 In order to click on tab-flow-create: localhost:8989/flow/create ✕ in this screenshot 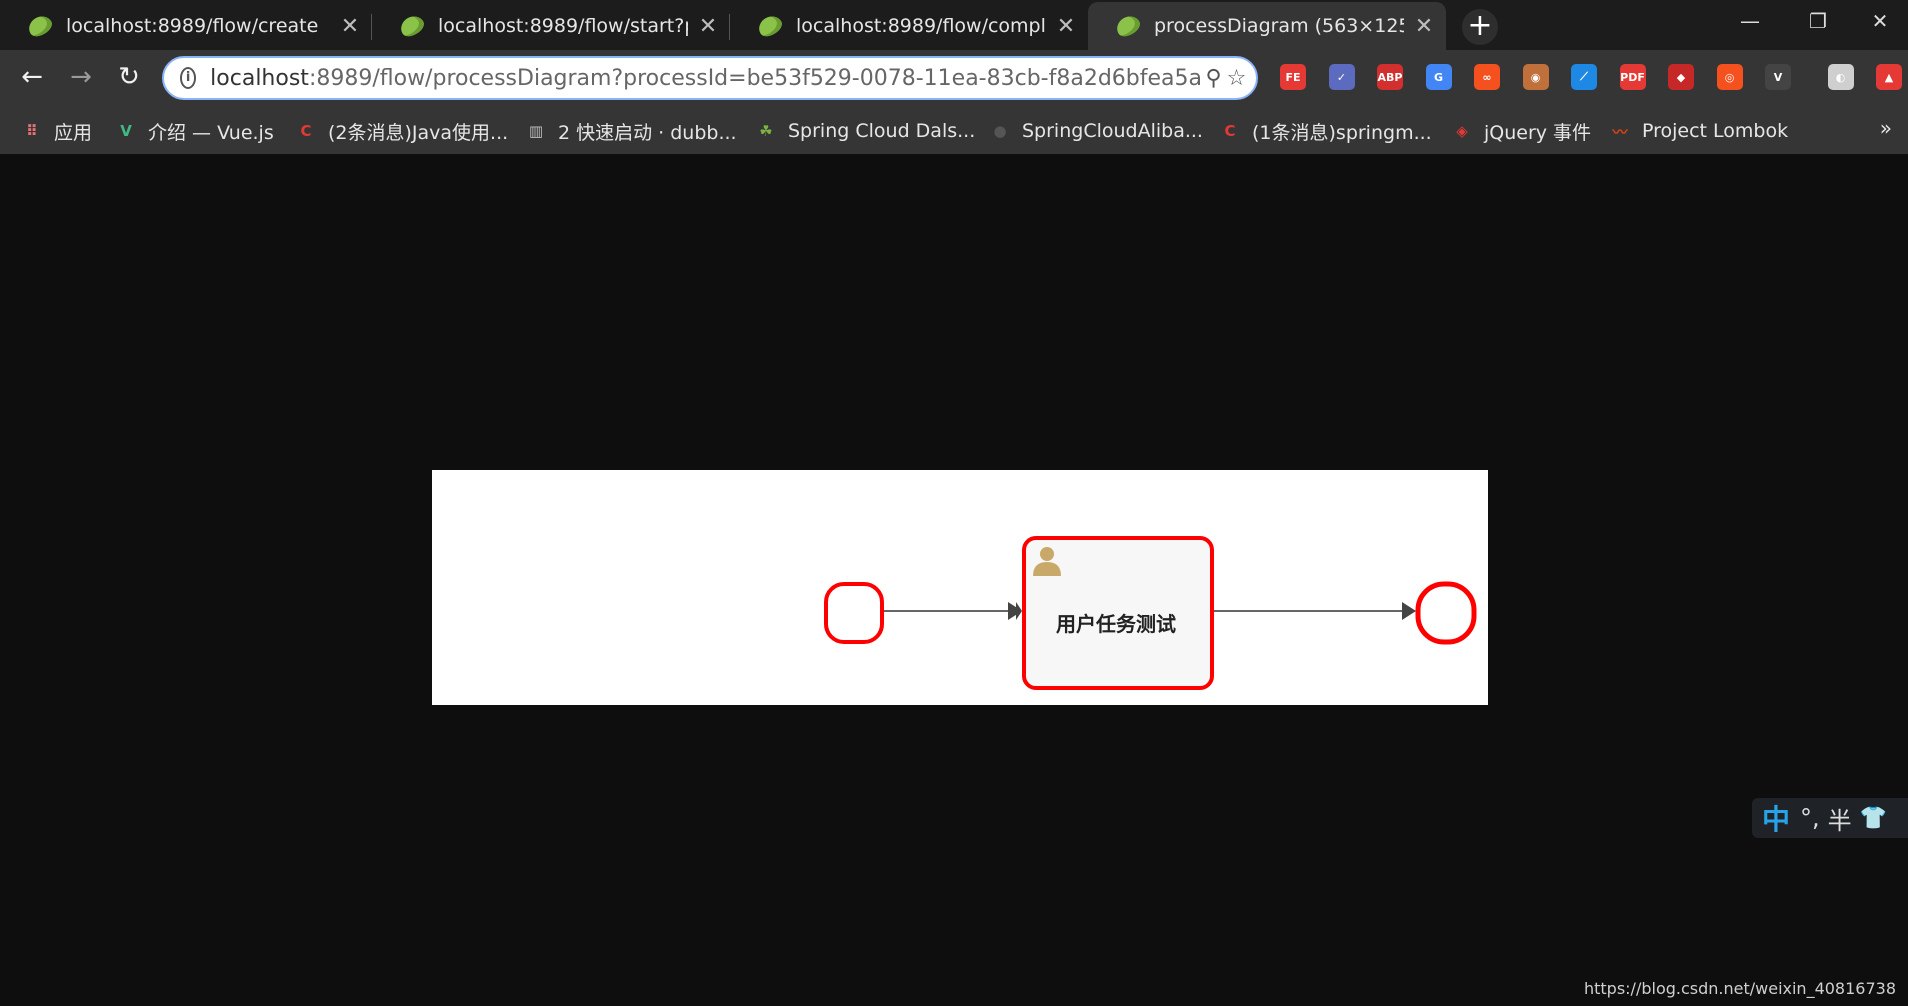, I will do `click(186, 26)`.